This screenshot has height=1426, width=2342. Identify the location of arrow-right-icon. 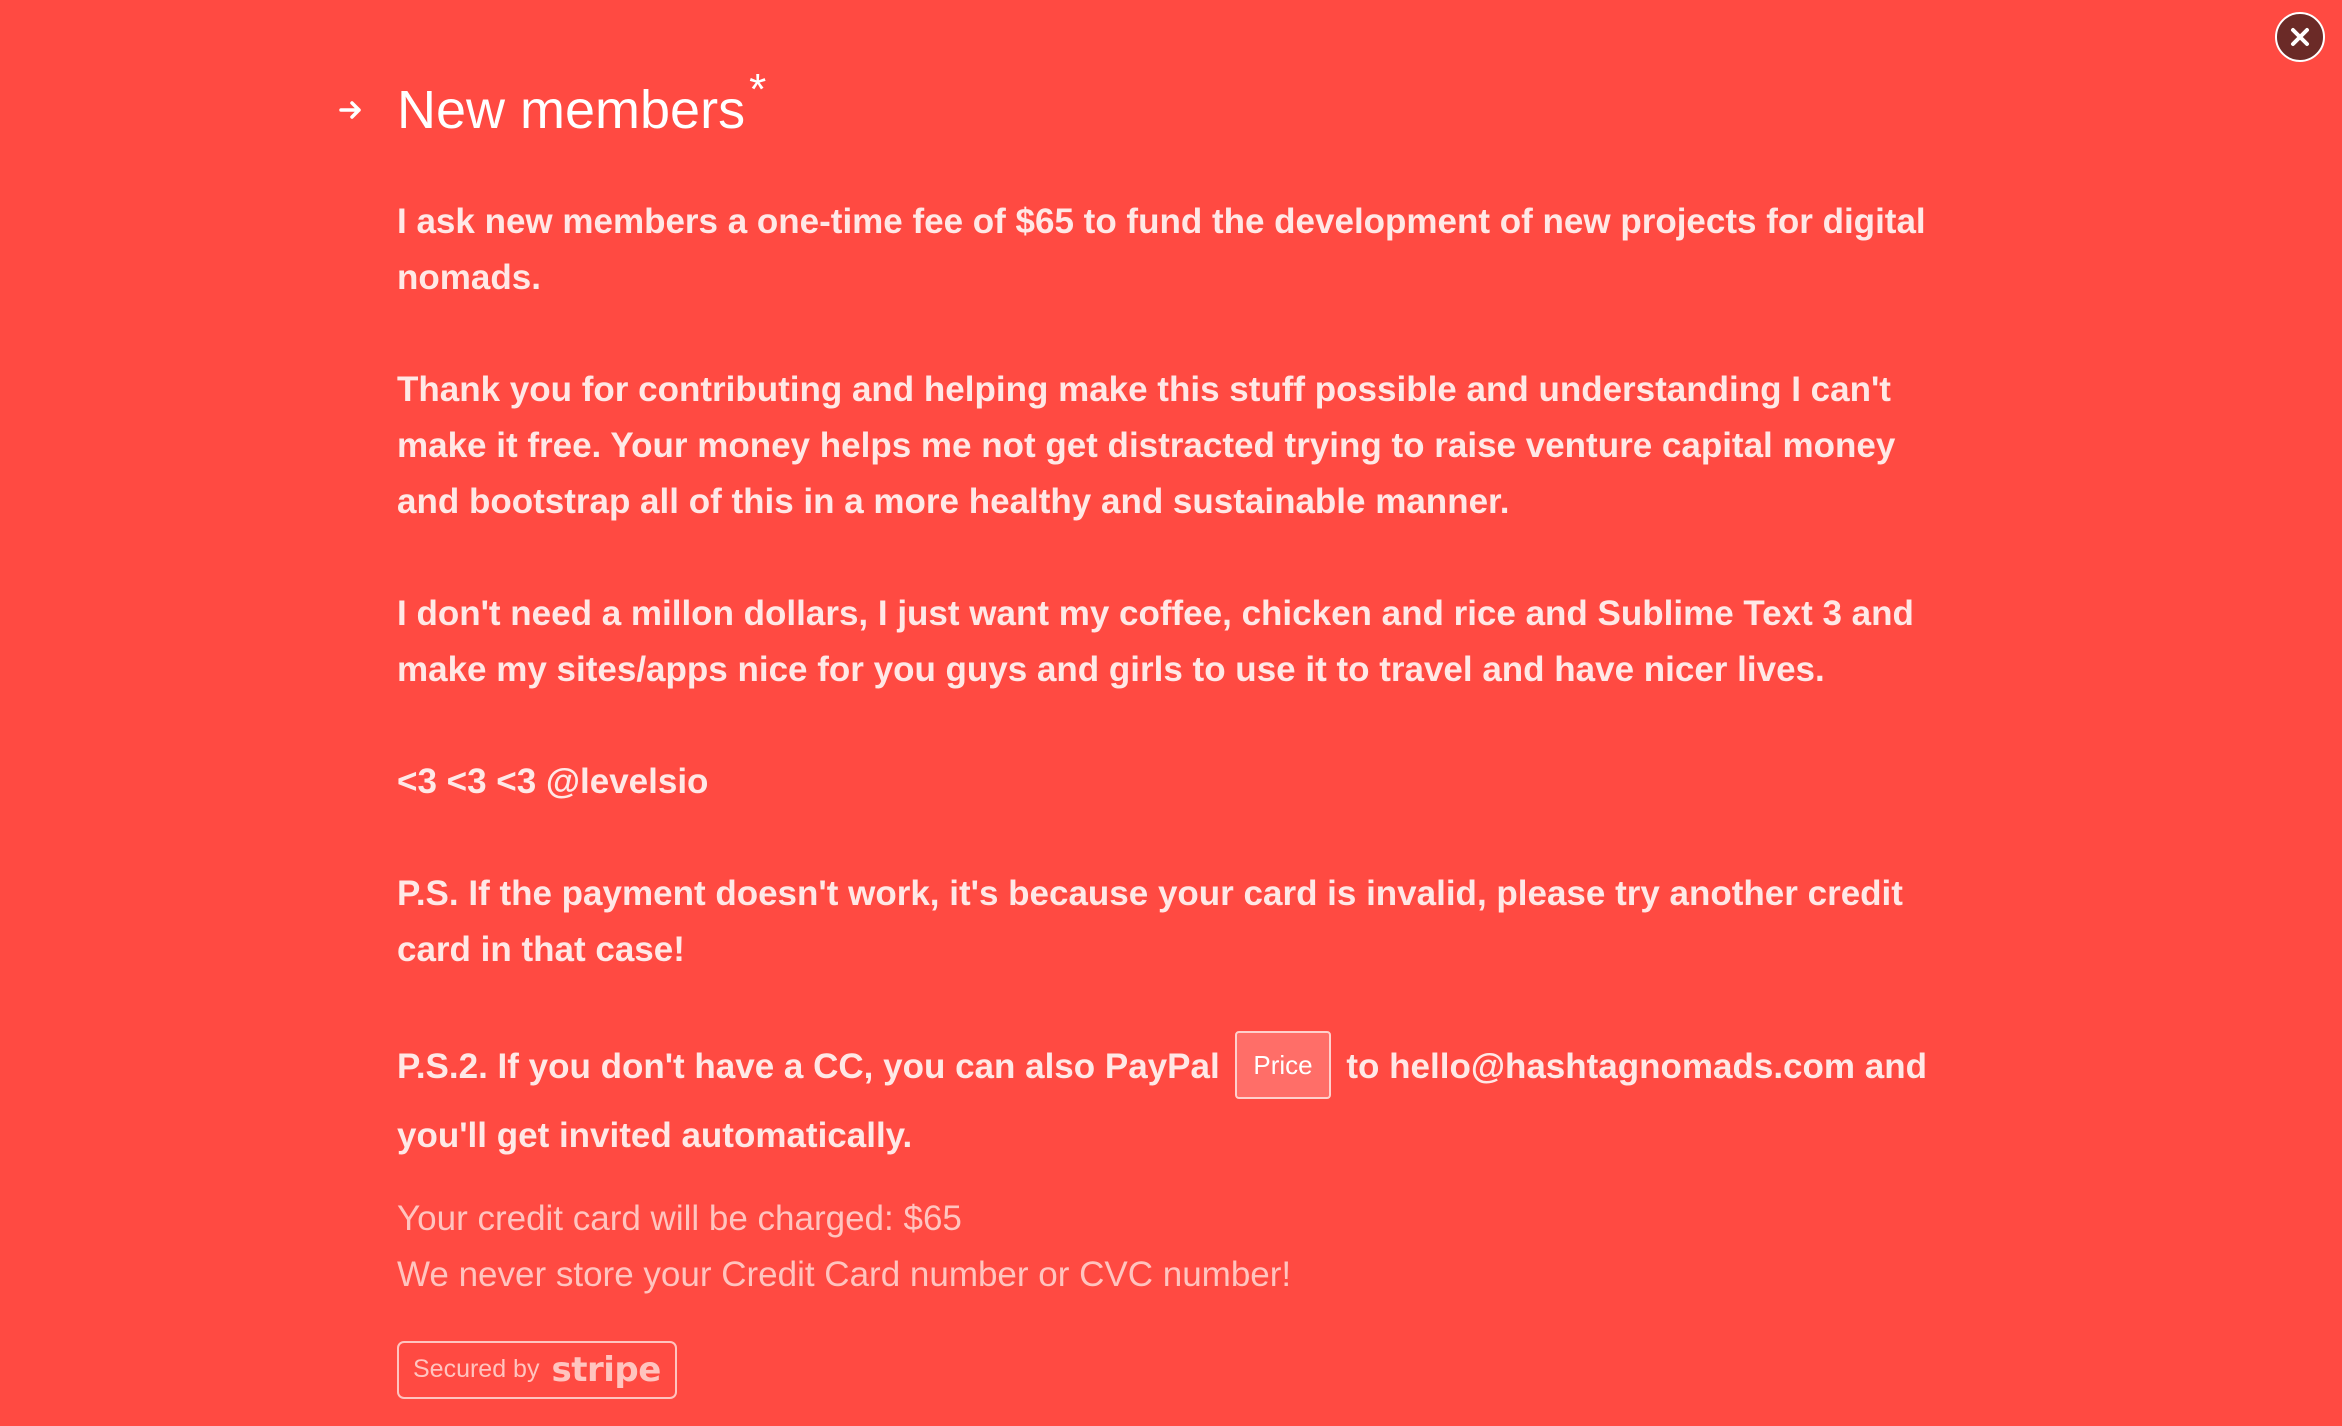
(350, 110).